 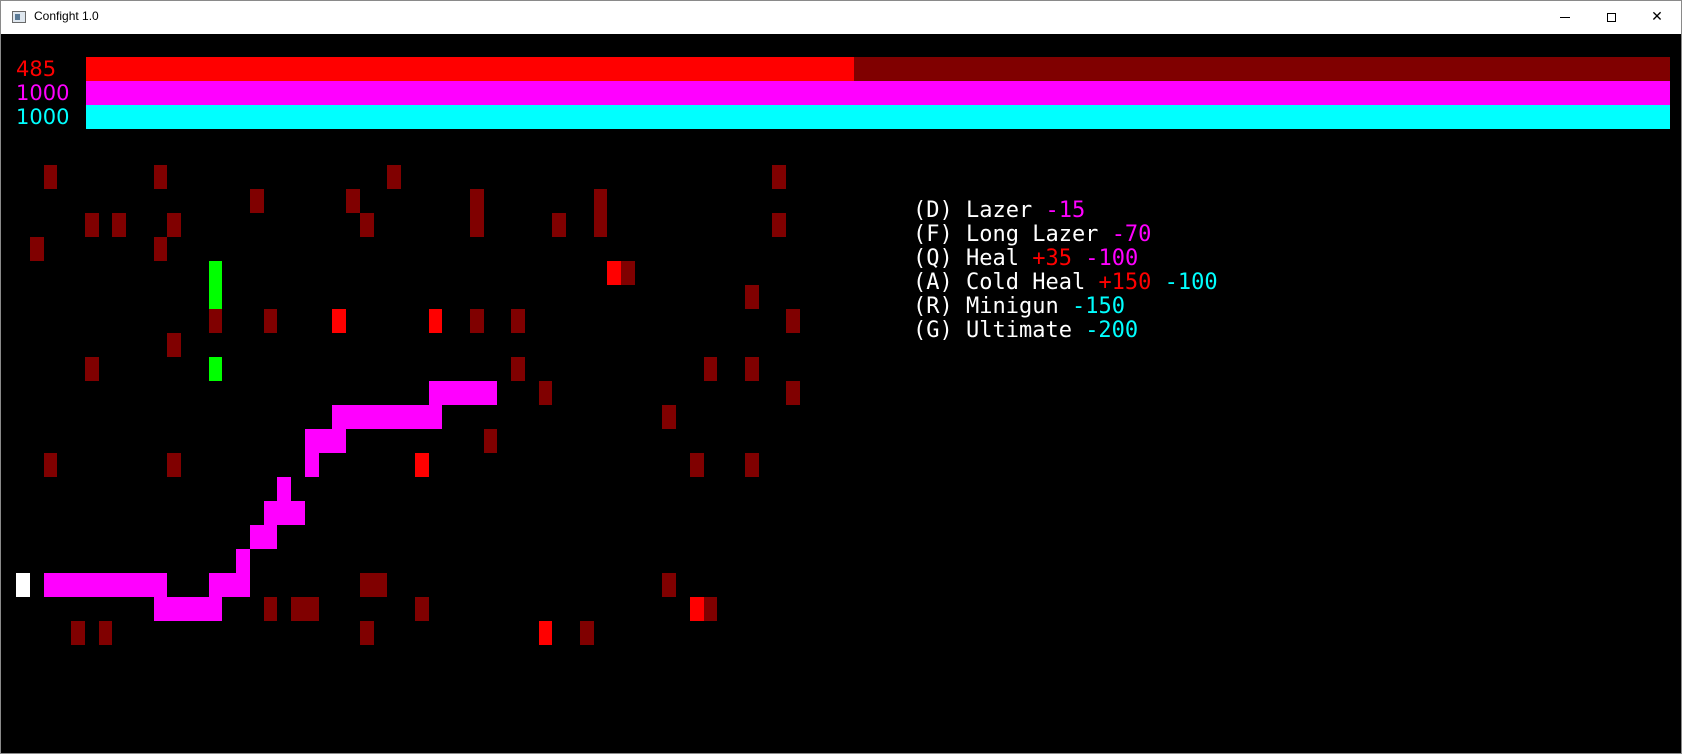 What do you see at coordinates (1006, 282) in the screenshot?
I see `move-name: (A) Cold Heal` at bounding box center [1006, 282].